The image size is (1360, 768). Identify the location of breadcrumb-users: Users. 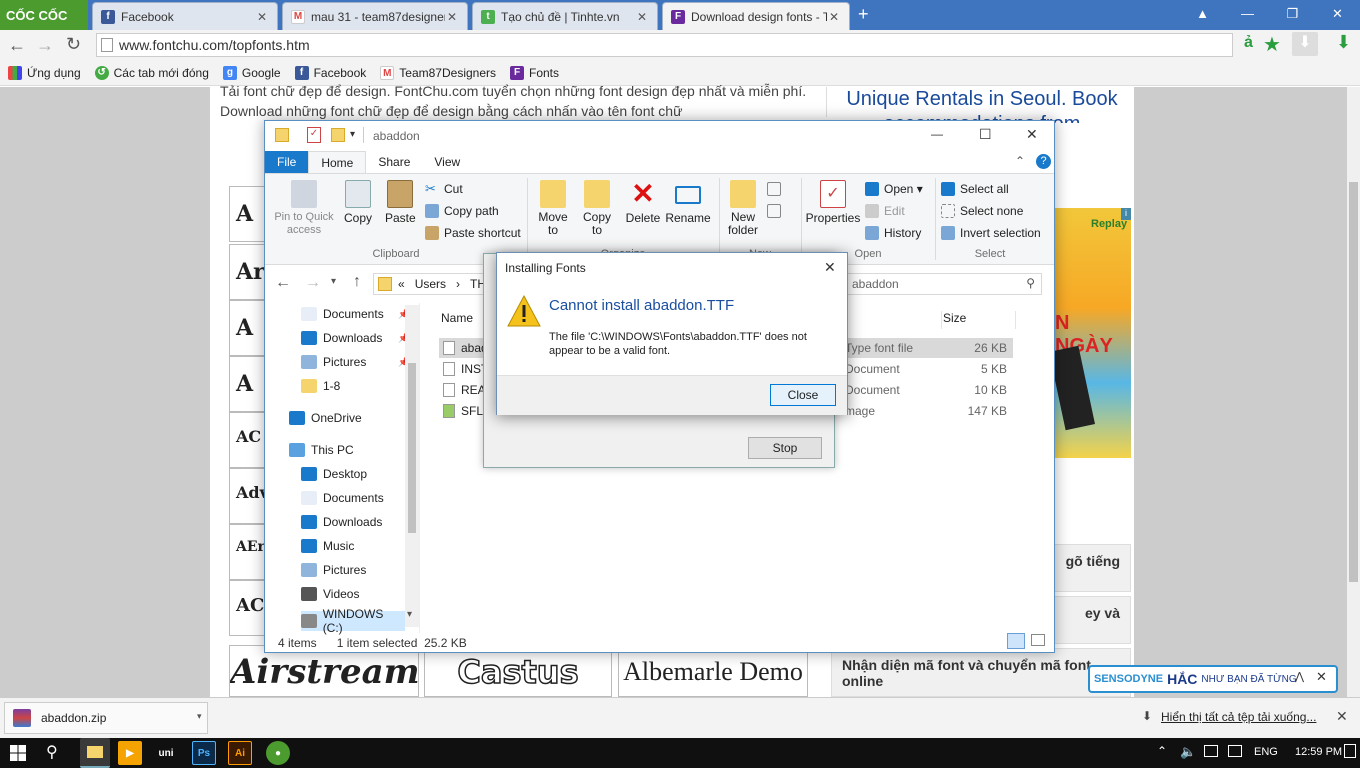
(430, 284).